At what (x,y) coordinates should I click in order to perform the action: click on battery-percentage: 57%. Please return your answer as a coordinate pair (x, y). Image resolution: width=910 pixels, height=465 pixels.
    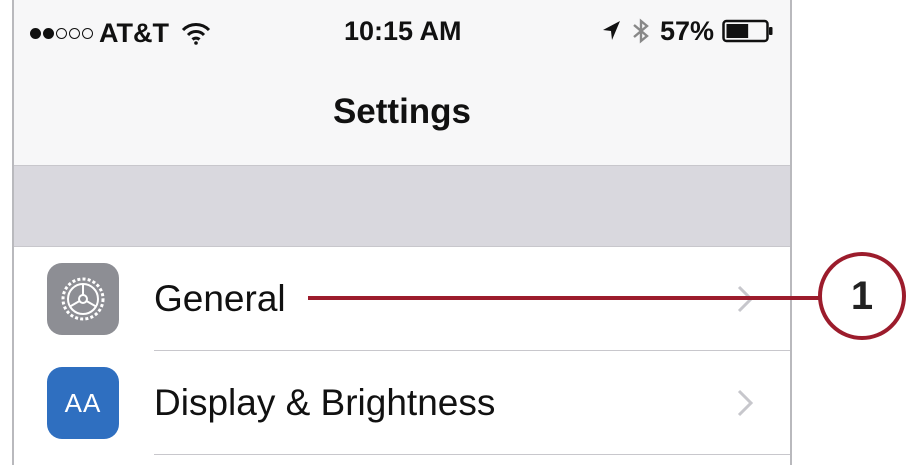
    Looking at the image, I should click on (686, 31).